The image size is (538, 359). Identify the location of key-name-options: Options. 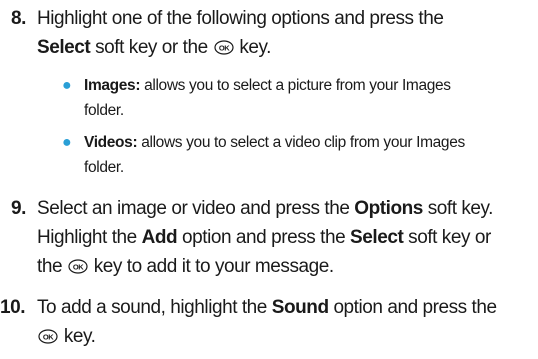
(388, 208).